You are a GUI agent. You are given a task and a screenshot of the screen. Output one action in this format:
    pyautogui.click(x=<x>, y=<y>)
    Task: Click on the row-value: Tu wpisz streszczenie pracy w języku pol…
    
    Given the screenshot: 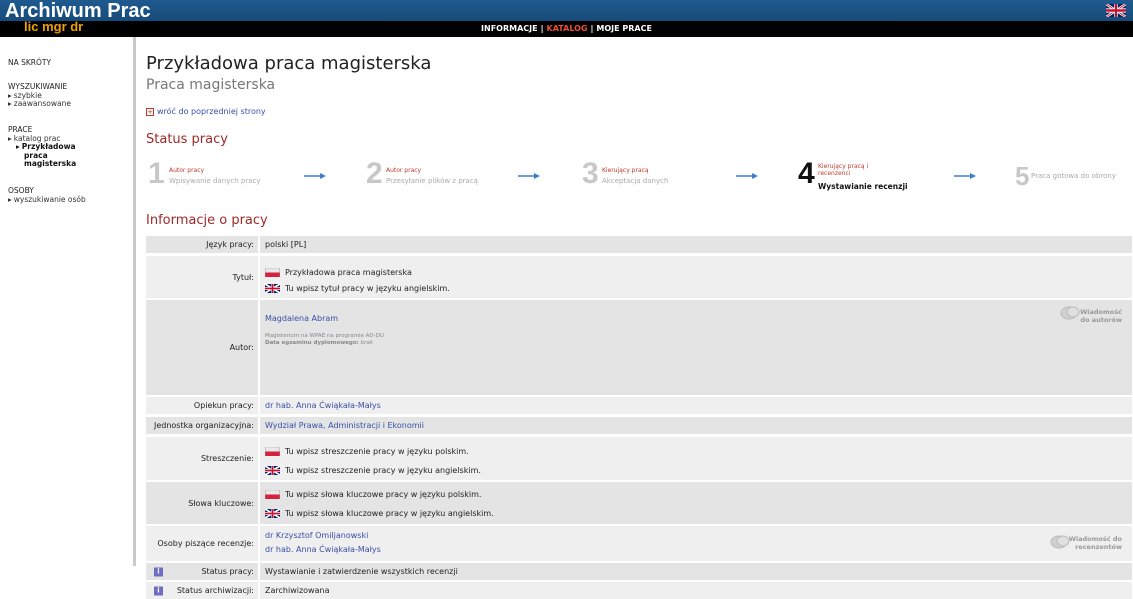 What is the action you would take?
    pyautogui.click(x=696, y=458)
    